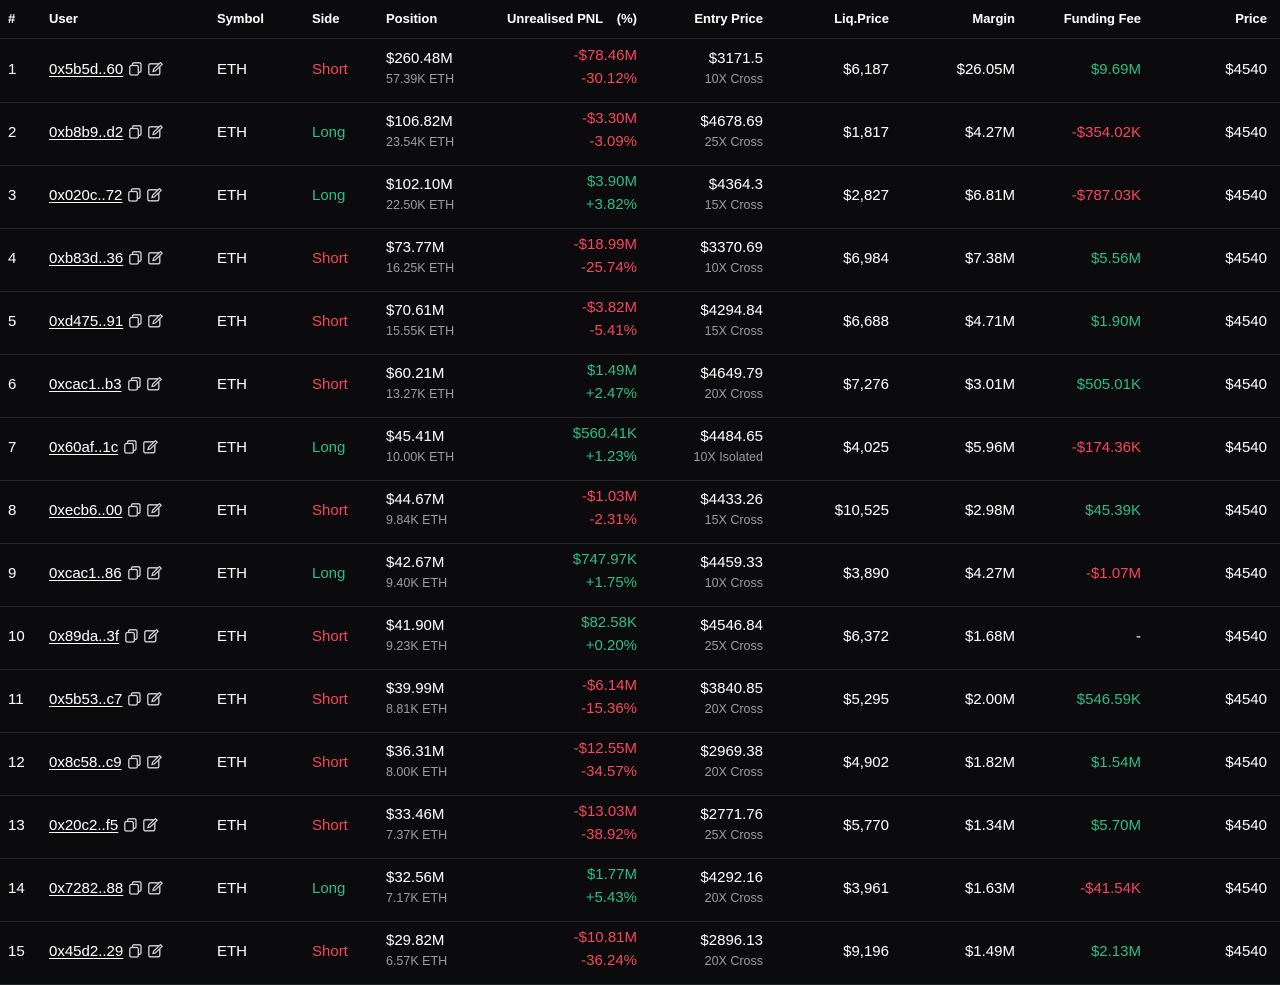 This screenshot has height=985, width=1280. What do you see at coordinates (86, 951) in the screenshot?
I see `user-address-link: 0x45d2..29` at bounding box center [86, 951].